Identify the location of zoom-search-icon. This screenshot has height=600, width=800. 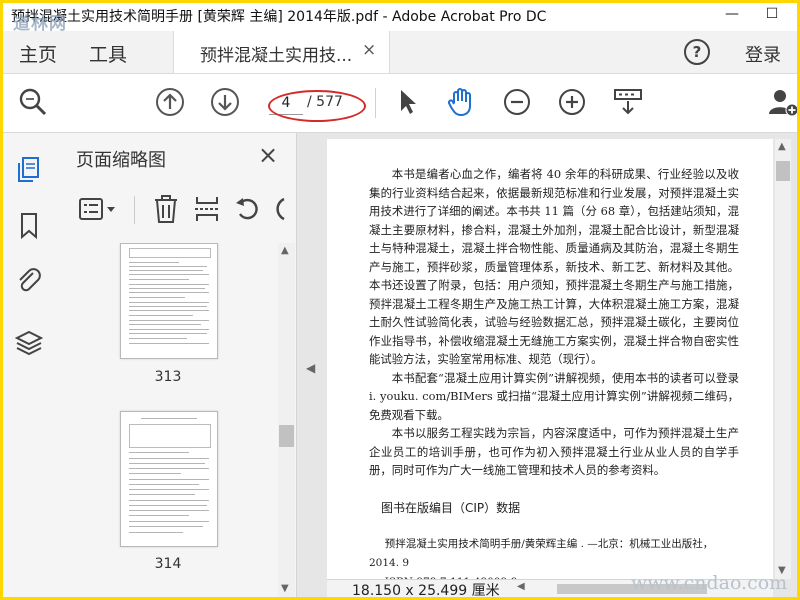
(33, 102).